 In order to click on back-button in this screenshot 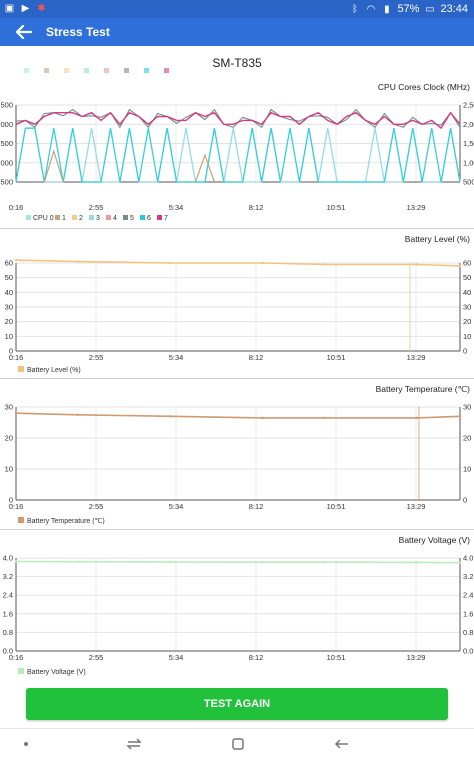, I will do `click(24, 32)`.